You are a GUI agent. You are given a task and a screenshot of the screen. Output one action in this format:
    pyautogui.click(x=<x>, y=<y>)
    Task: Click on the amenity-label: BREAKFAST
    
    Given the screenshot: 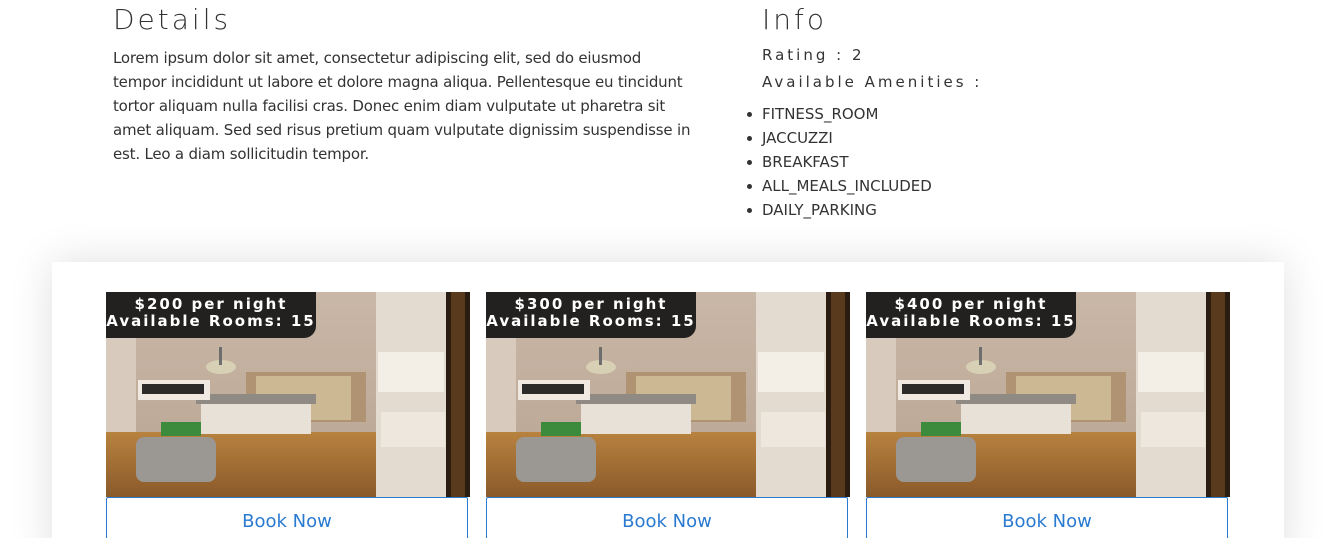 What is the action you would take?
    pyautogui.click(x=805, y=162)
    